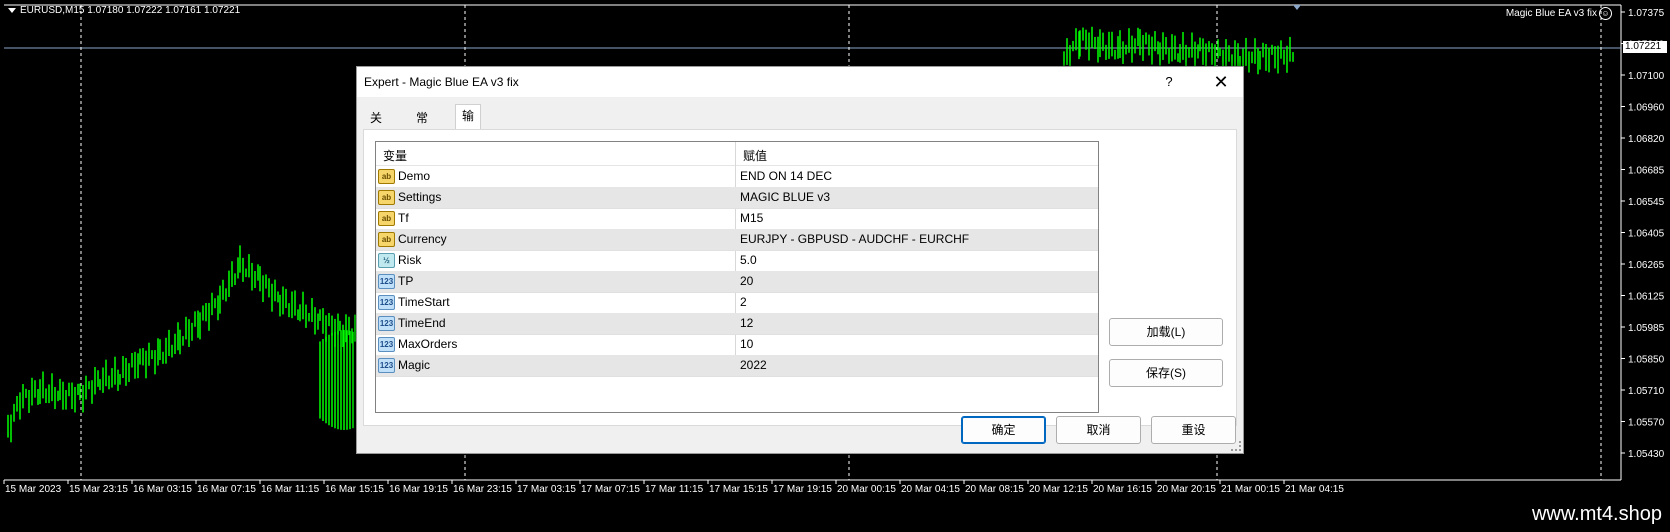 Image resolution: width=1670 pixels, height=532 pixels. I want to click on column-value: 赋值, so click(755, 155).